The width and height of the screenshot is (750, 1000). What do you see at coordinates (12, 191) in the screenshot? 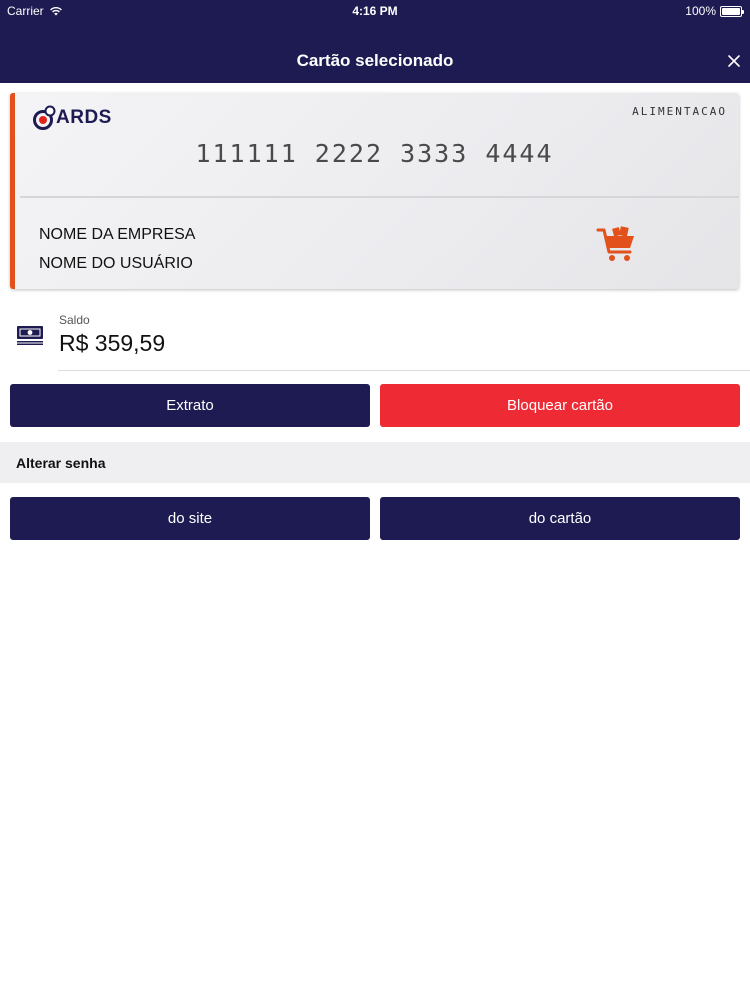
I see `card-accent-stripe` at bounding box center [12, 191].